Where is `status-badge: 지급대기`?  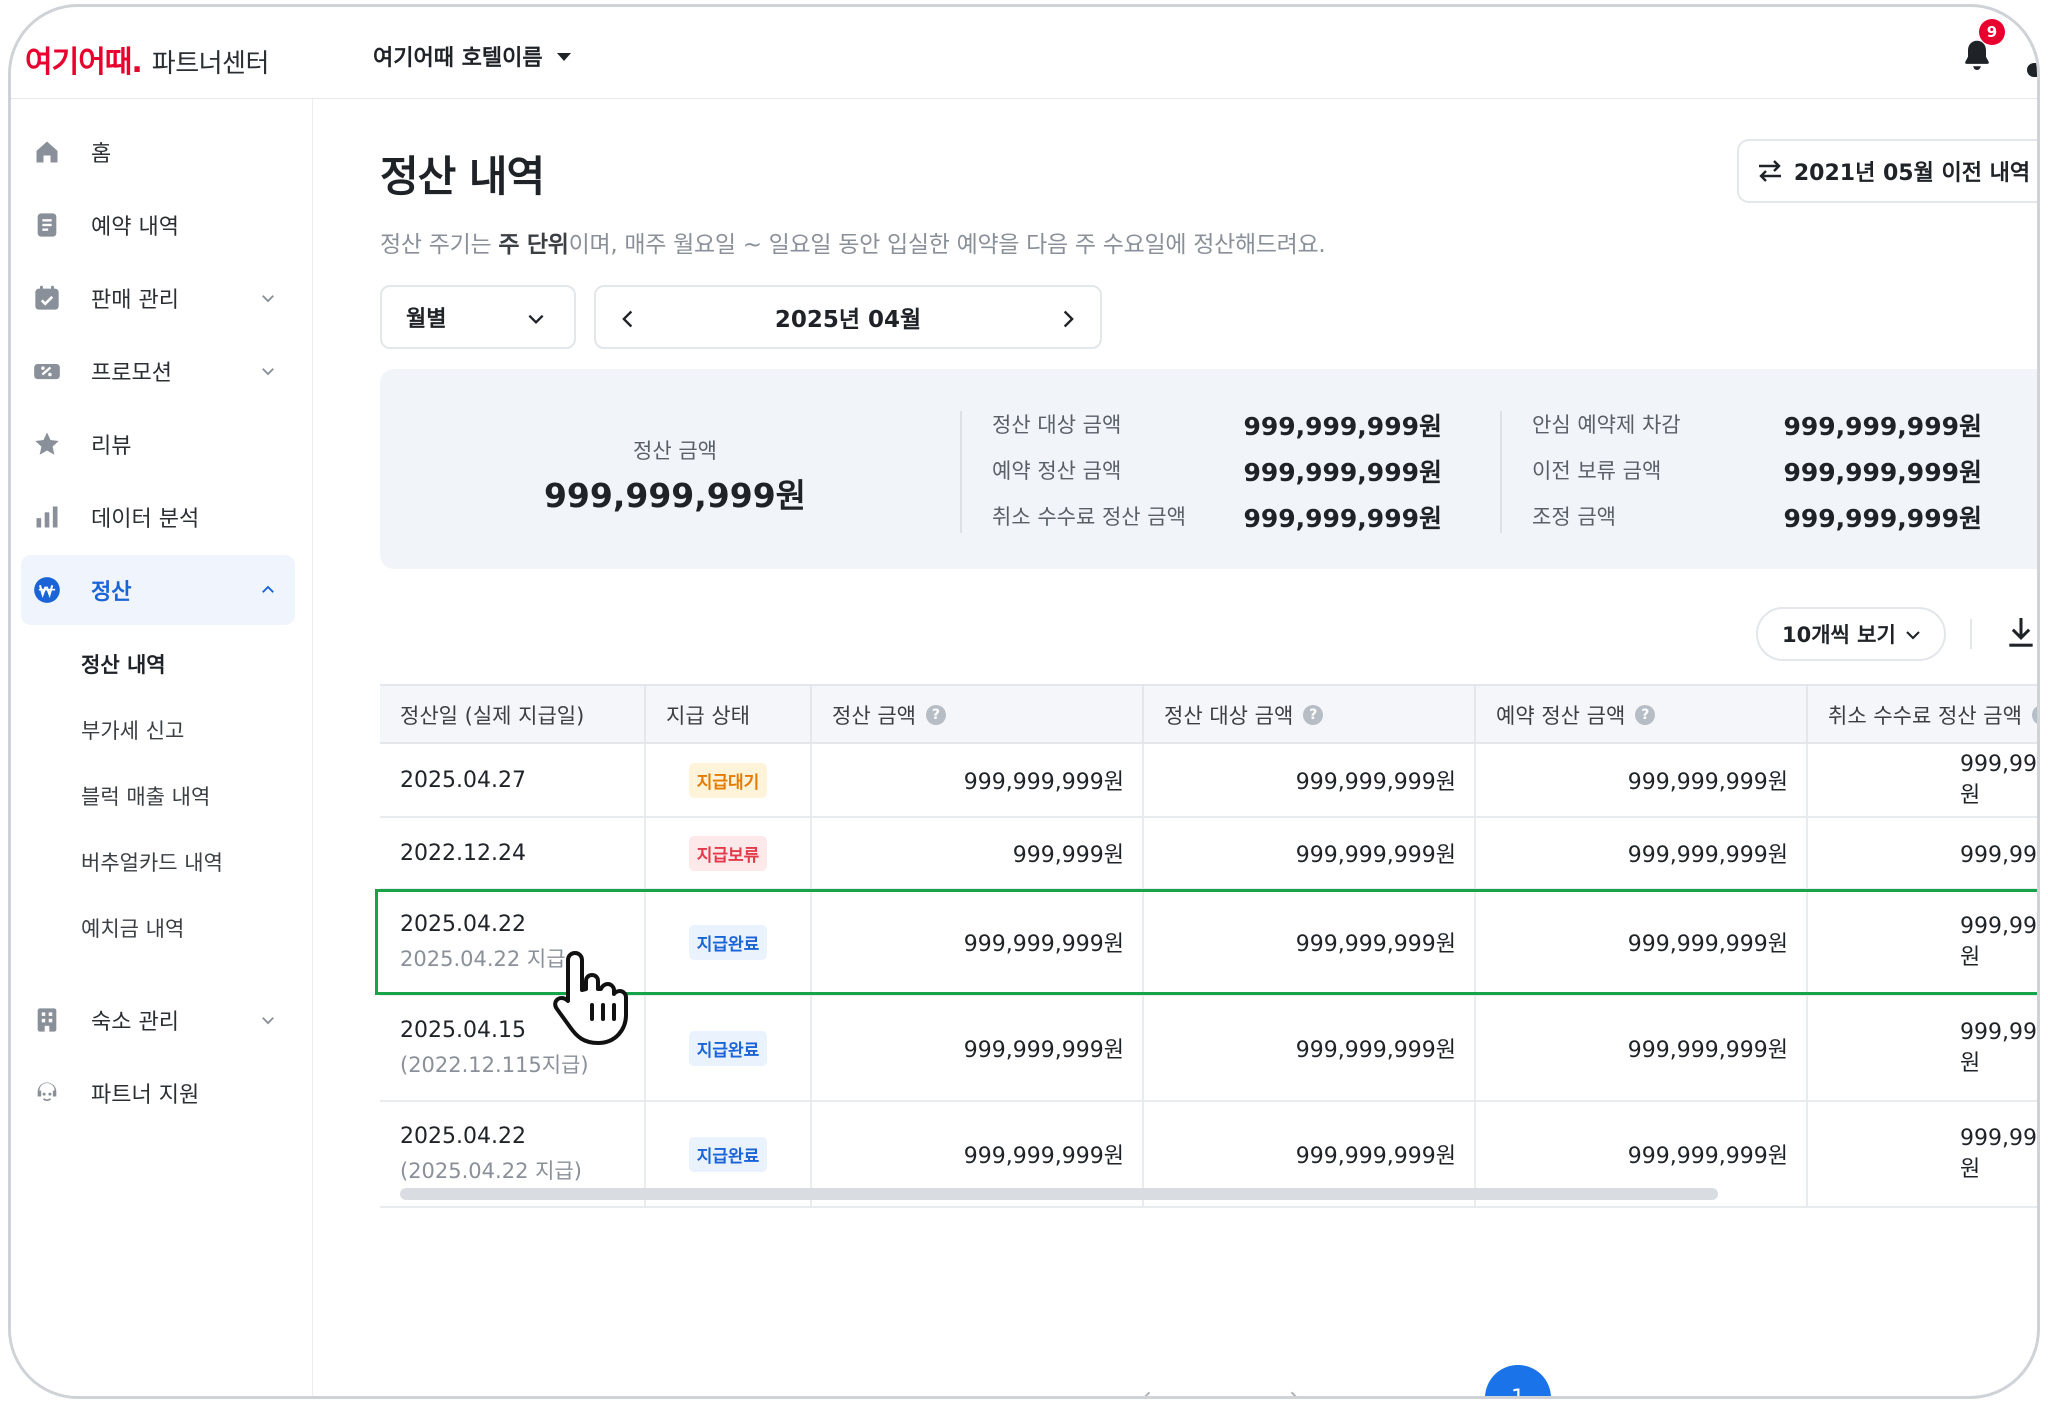
status-badge: 지급대기 is located at coordinates (728, 780).